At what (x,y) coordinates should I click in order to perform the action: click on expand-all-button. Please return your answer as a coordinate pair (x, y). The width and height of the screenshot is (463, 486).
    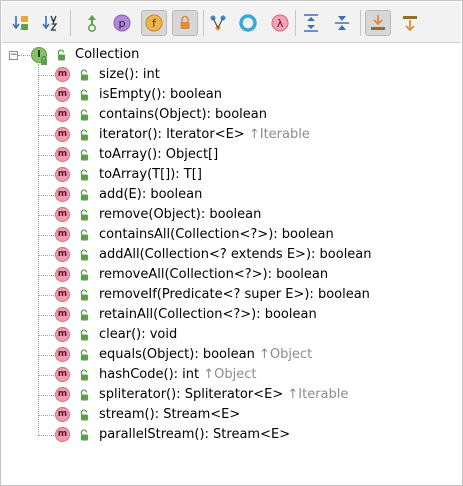
    Looking at the image, I should click on (311, 23).